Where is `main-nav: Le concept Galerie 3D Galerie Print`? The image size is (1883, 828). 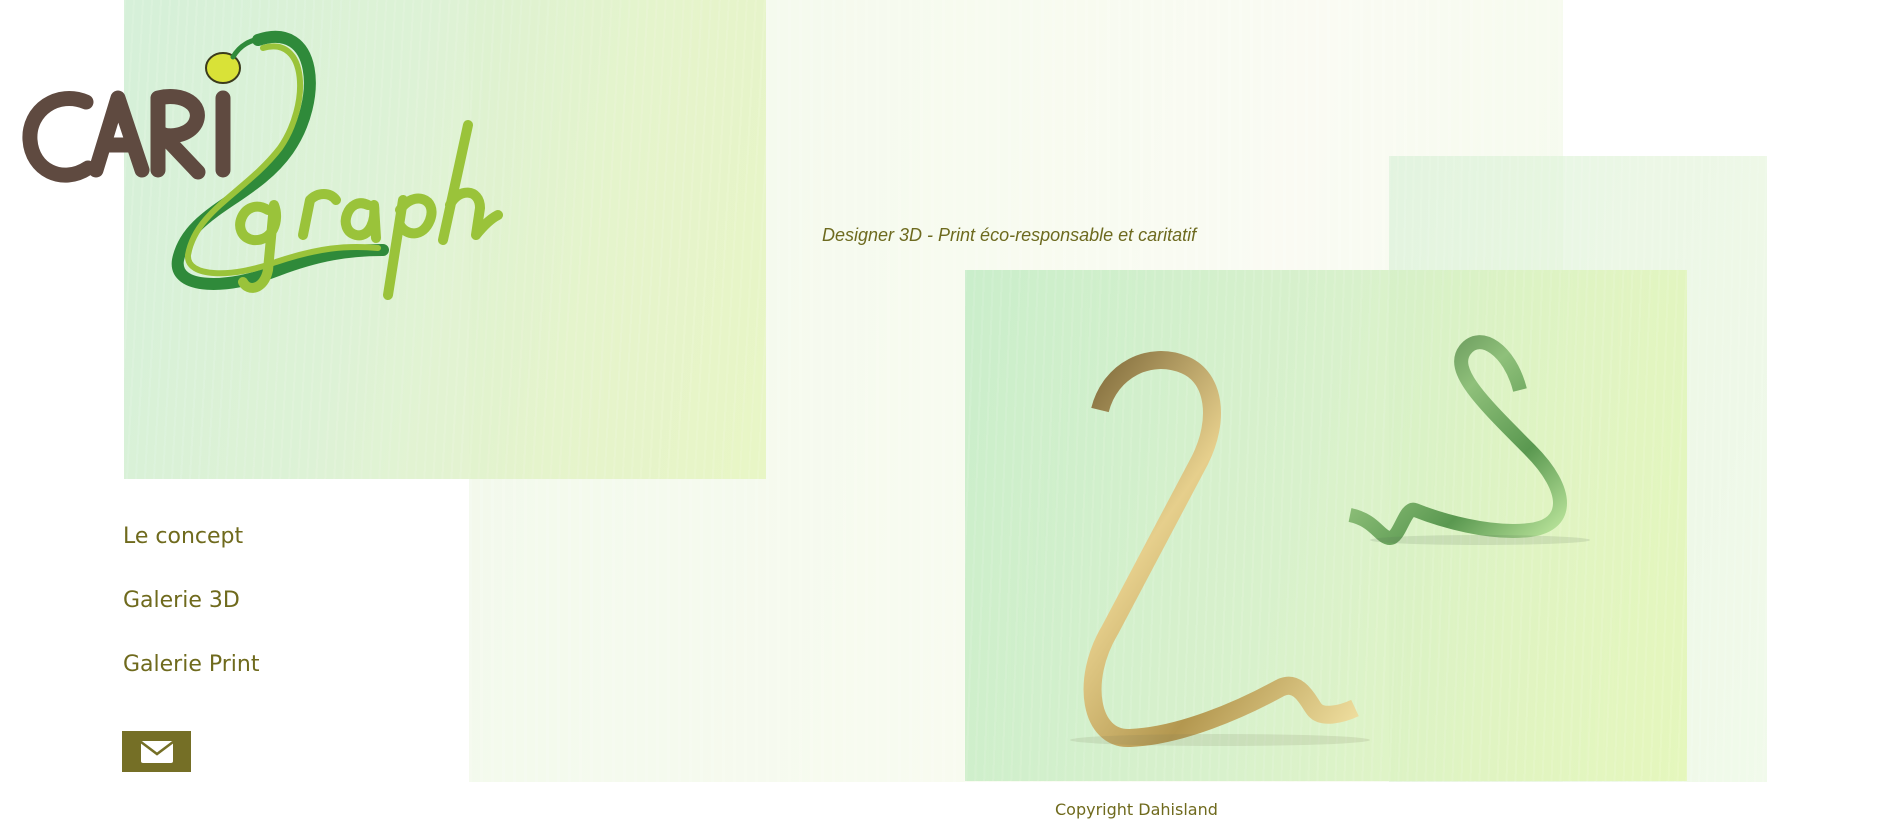 main-nav: Le concept Galerie 3D Galerie Print is located at coordinates (191, 621).